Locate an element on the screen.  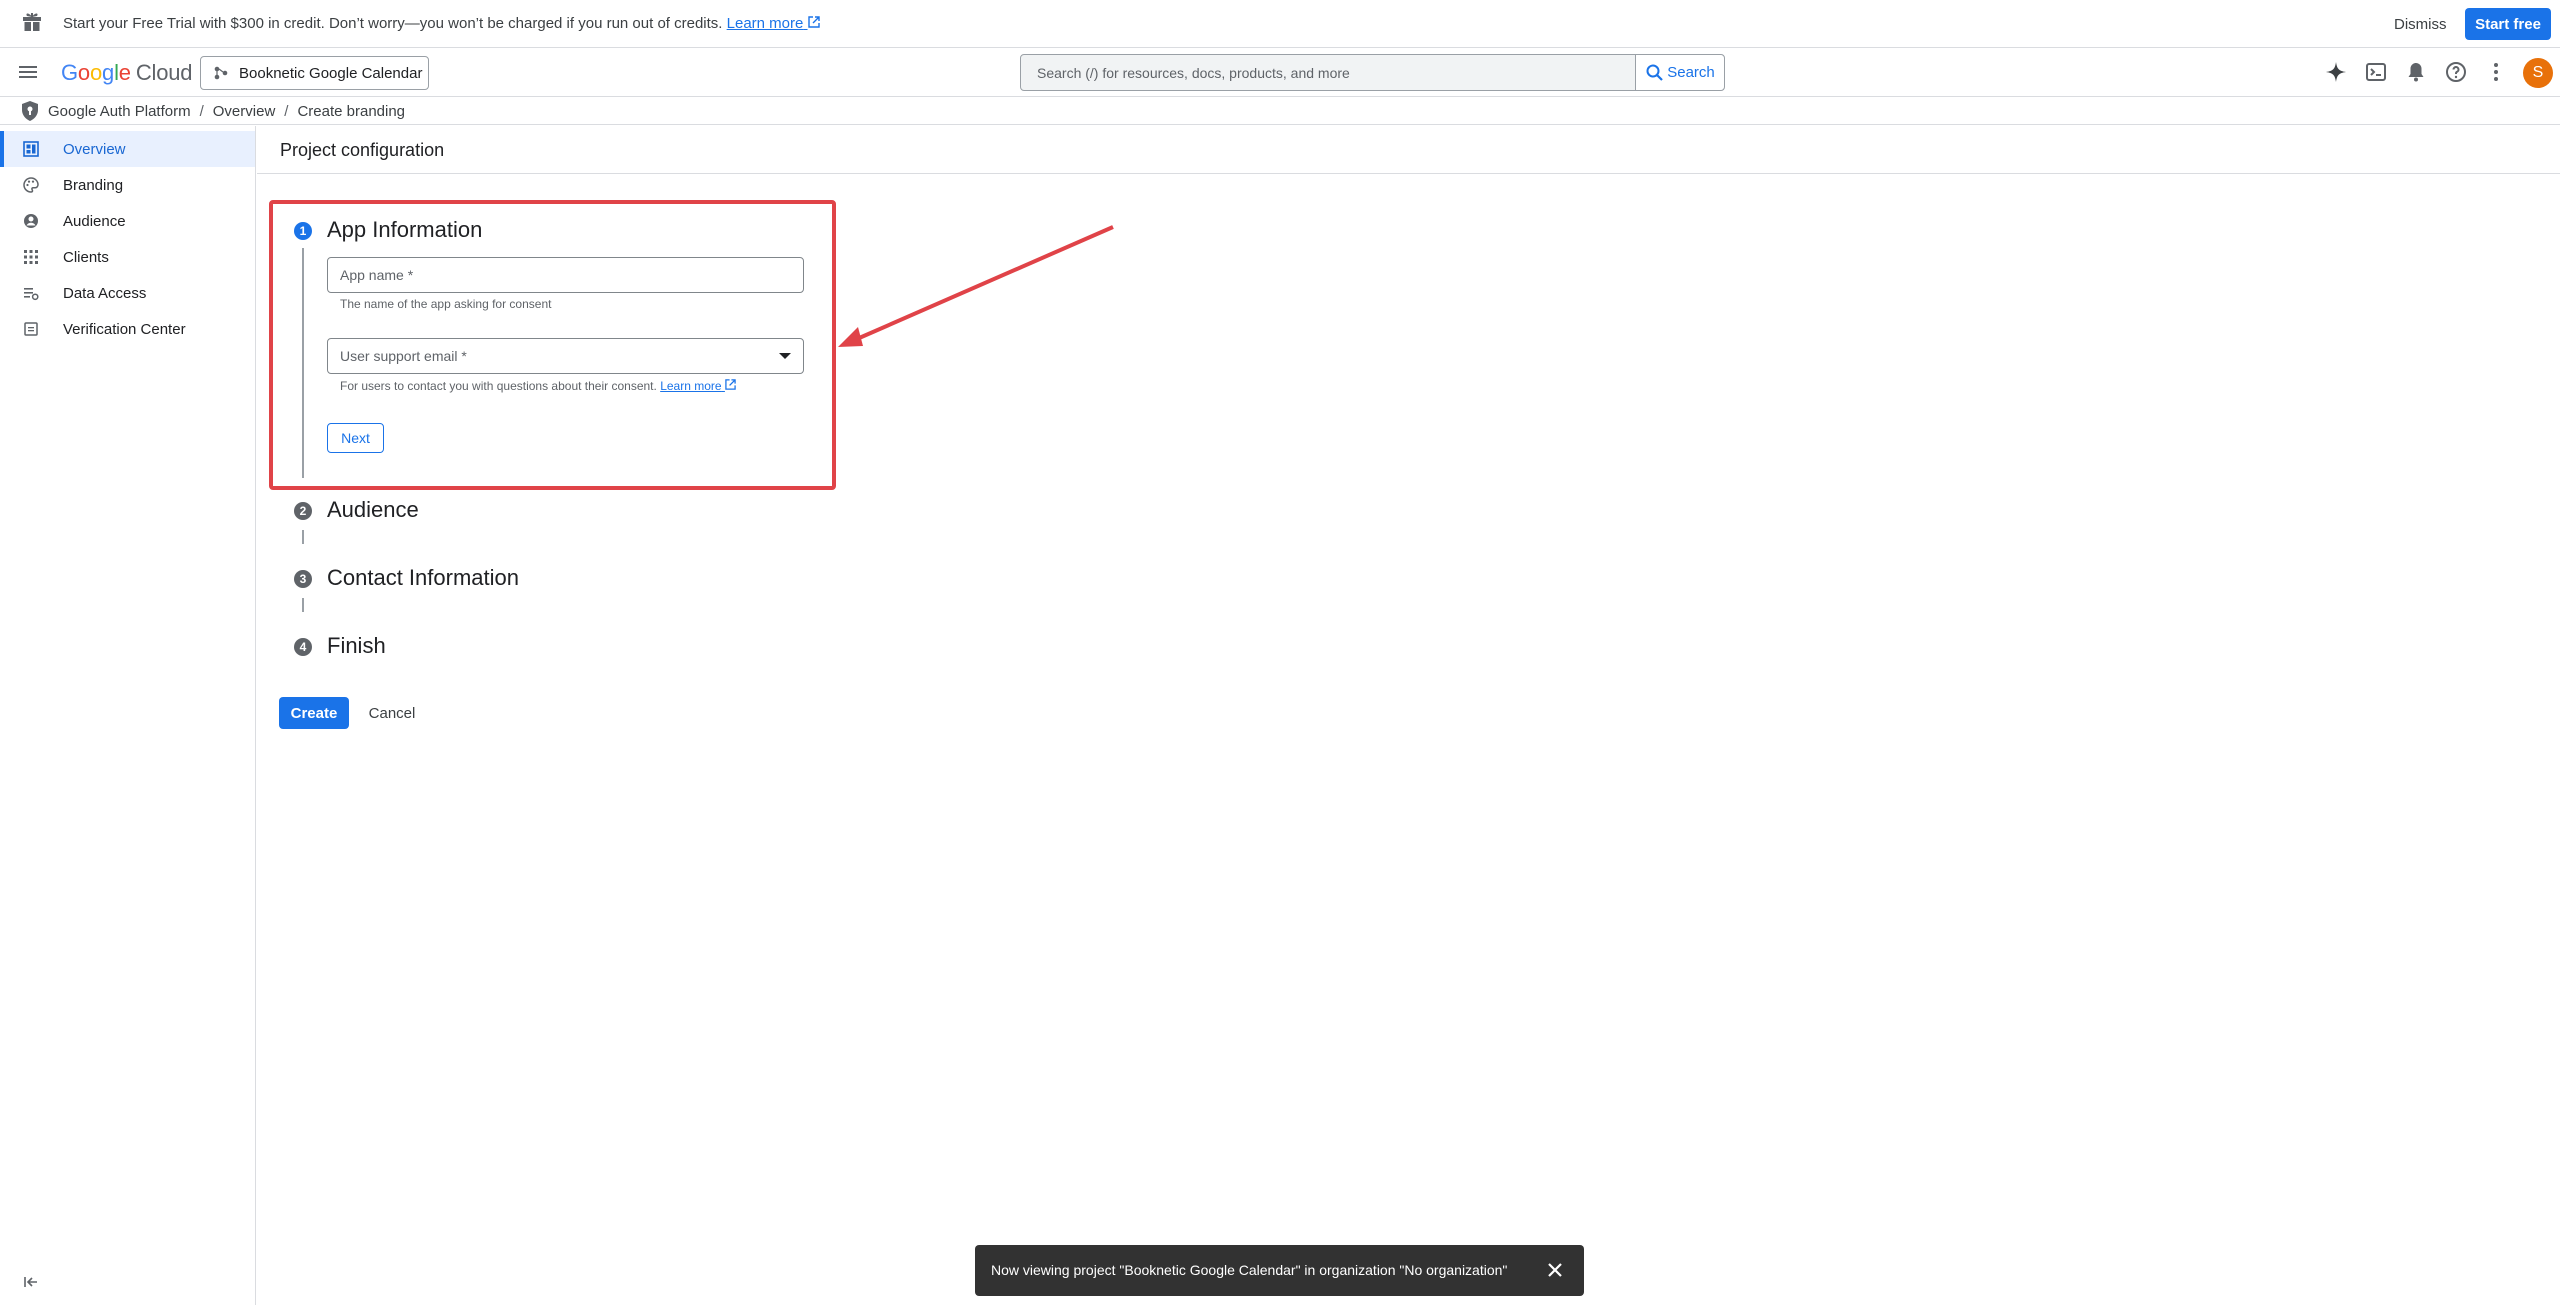
sidebar-item-branding: Branding is located at coordinates (127, 185).